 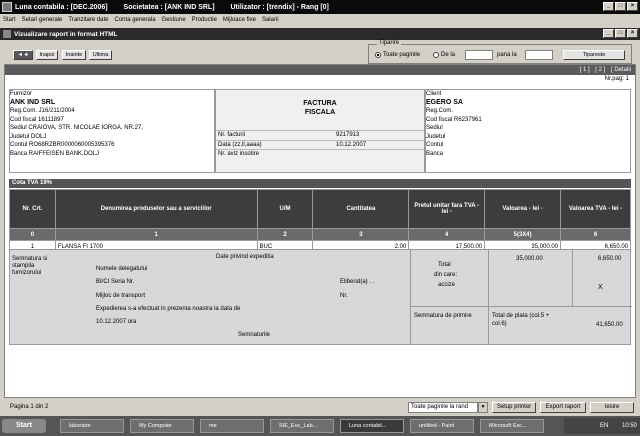 I want to click on idx-1: 1, so click(x=156, y=234).